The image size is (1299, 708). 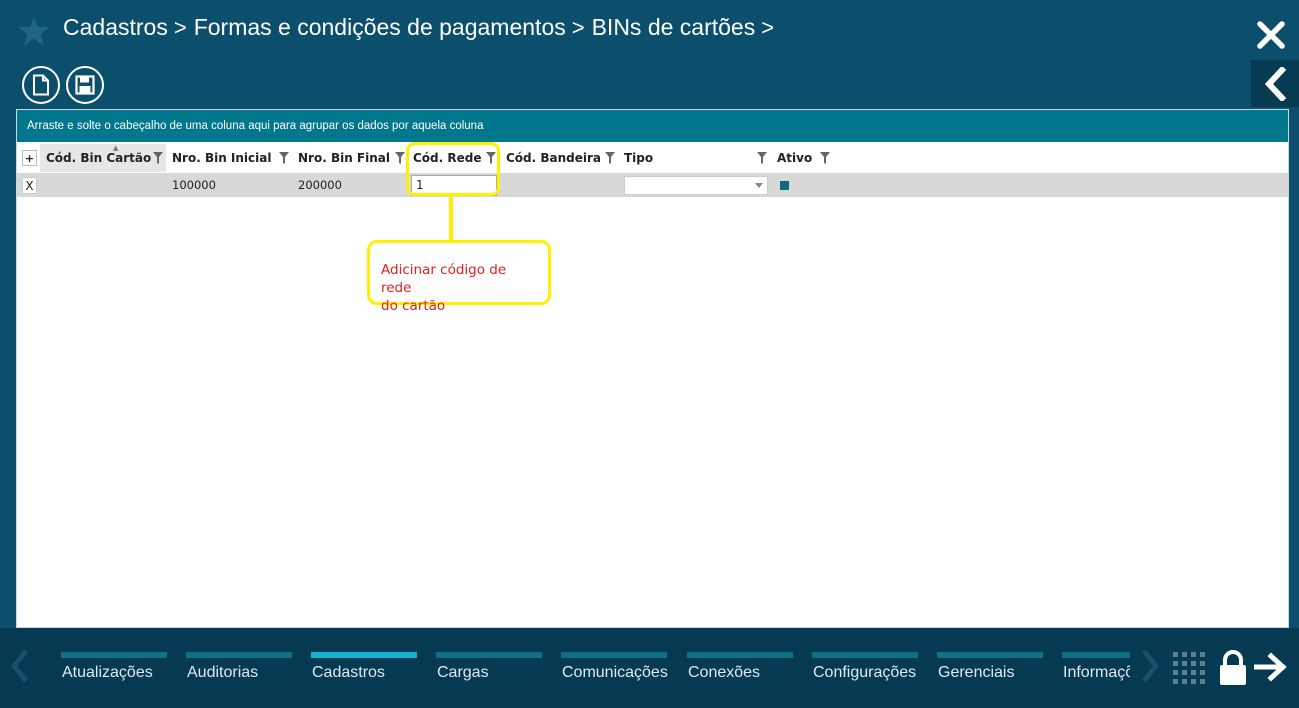 I want to click on column-header-bin-final: Nro. Bin Final, so click(x=353, y=158).